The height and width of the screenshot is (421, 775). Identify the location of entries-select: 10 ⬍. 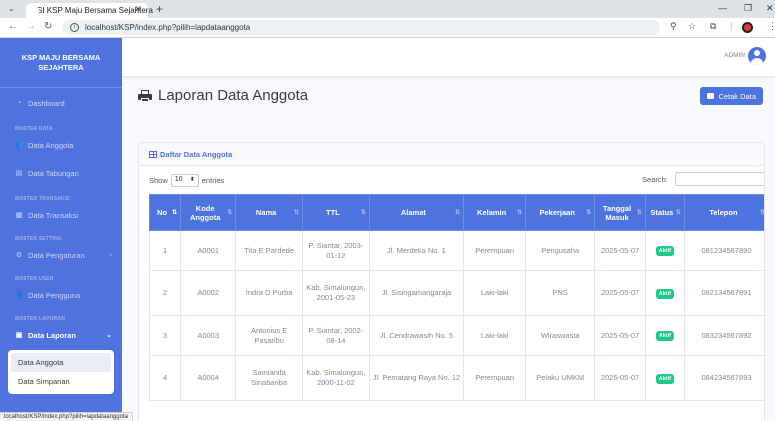
(184, 180).